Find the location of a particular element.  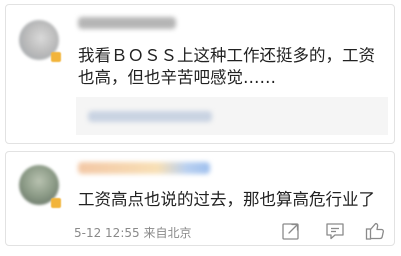

comment-meta: 5-12 12:55 来自北京 is located at coordinates (133, 233).